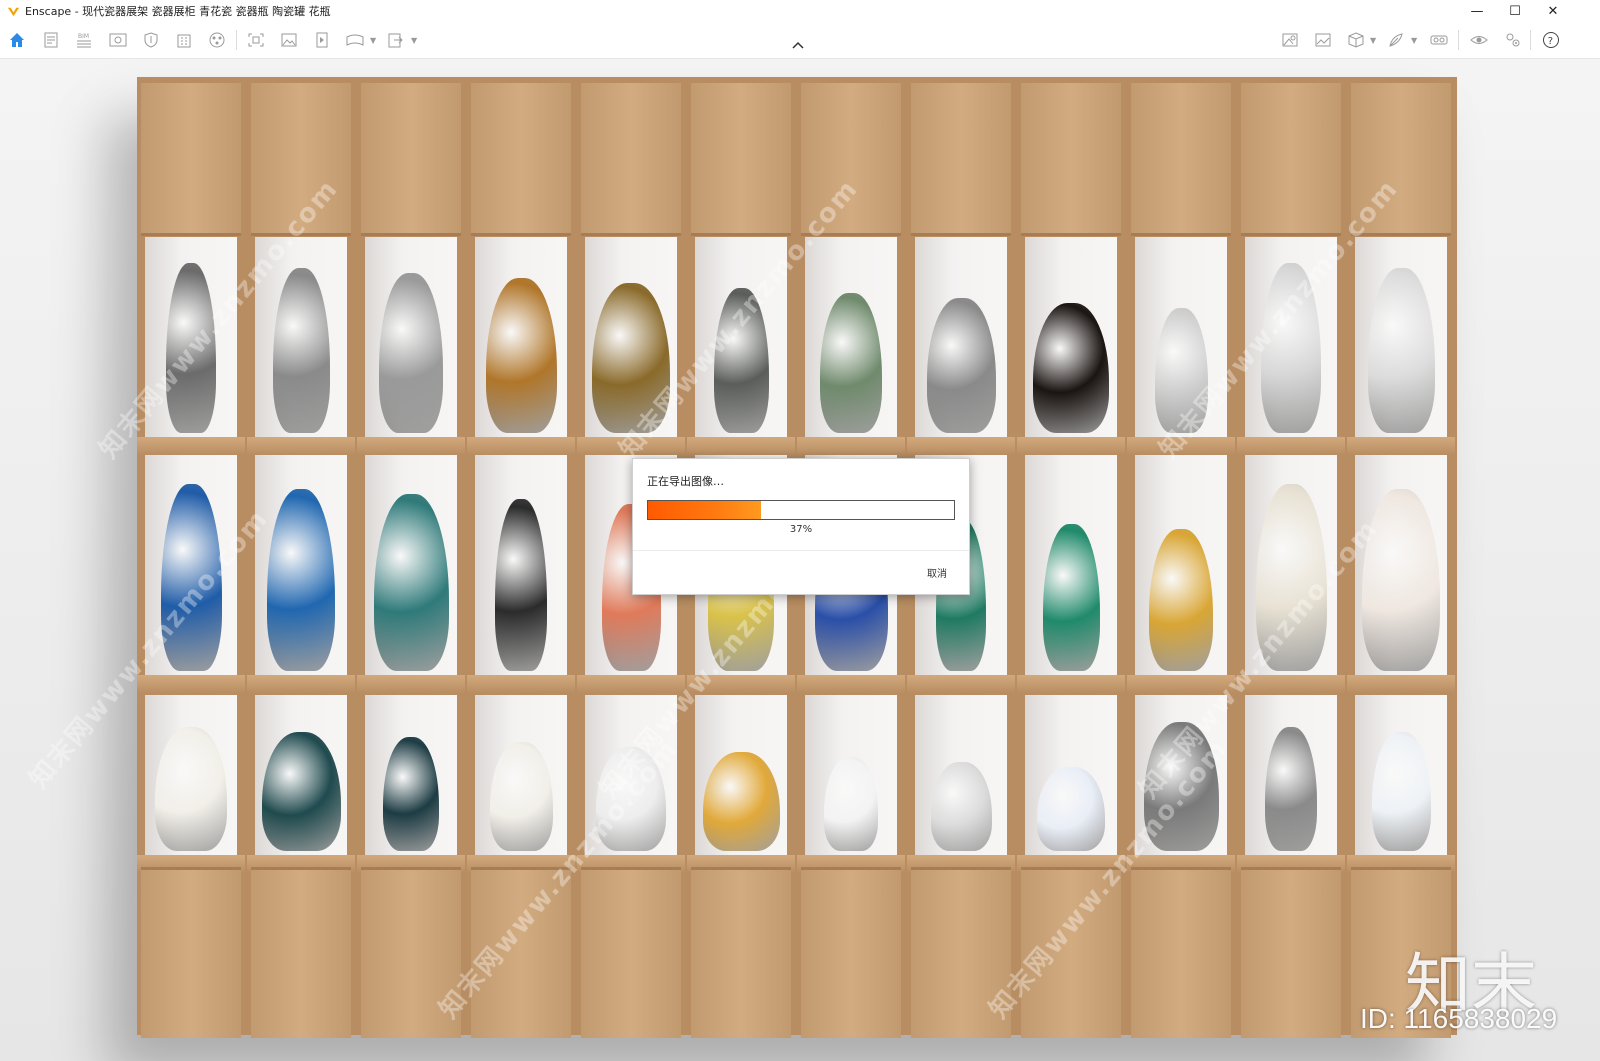 The height and width of the screenshot is (1061, 1600). Describe the element at coordinates (217, 40) in the screenshot. I see `material-icon` at that location.